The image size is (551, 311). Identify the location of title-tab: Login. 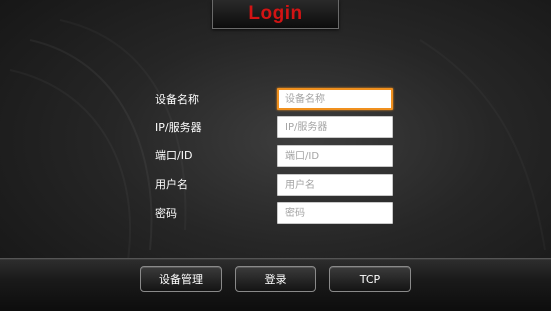
(275, 14).